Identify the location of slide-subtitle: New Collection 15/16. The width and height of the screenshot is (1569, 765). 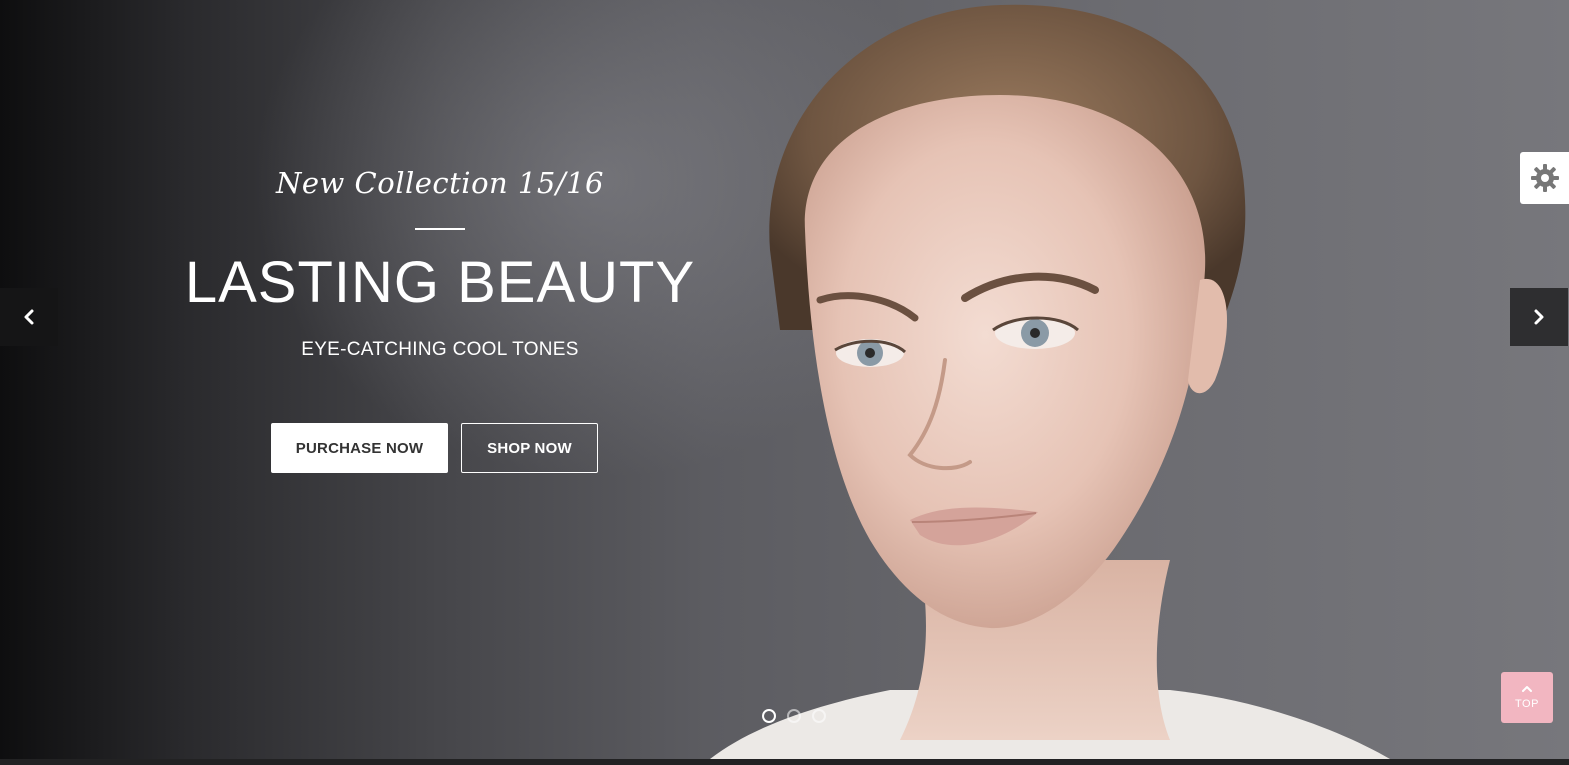
(440, 183).